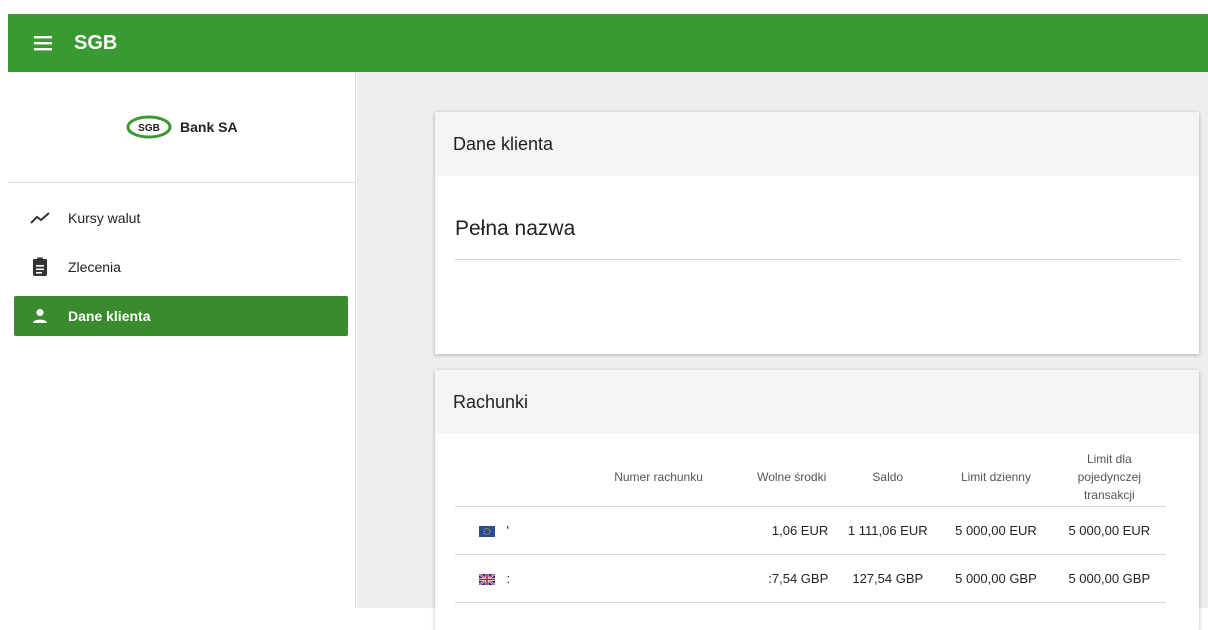 This screenshot has height=630, width=1208. I want to click on balance-cell: 1 111,06 EUR, so click(888, 530).